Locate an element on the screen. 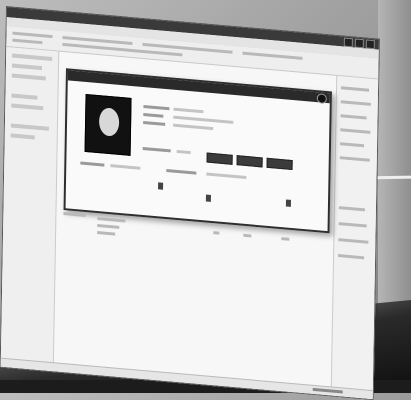  left-nav is located at coordinates (30, 209).